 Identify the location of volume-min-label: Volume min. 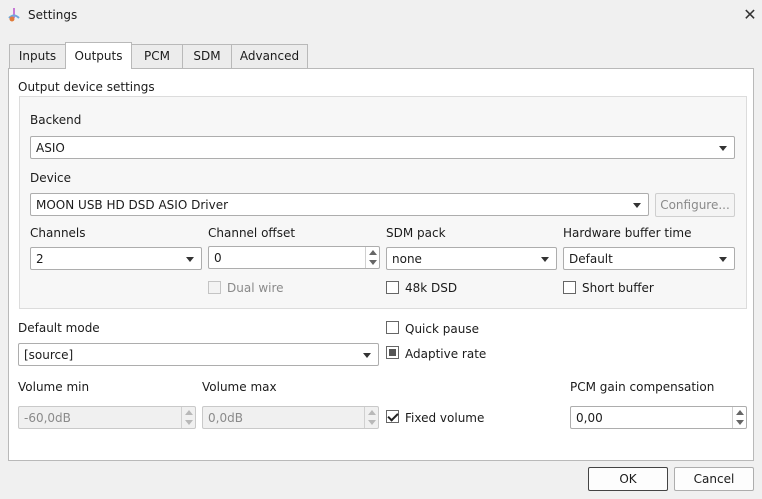
(54, 387).